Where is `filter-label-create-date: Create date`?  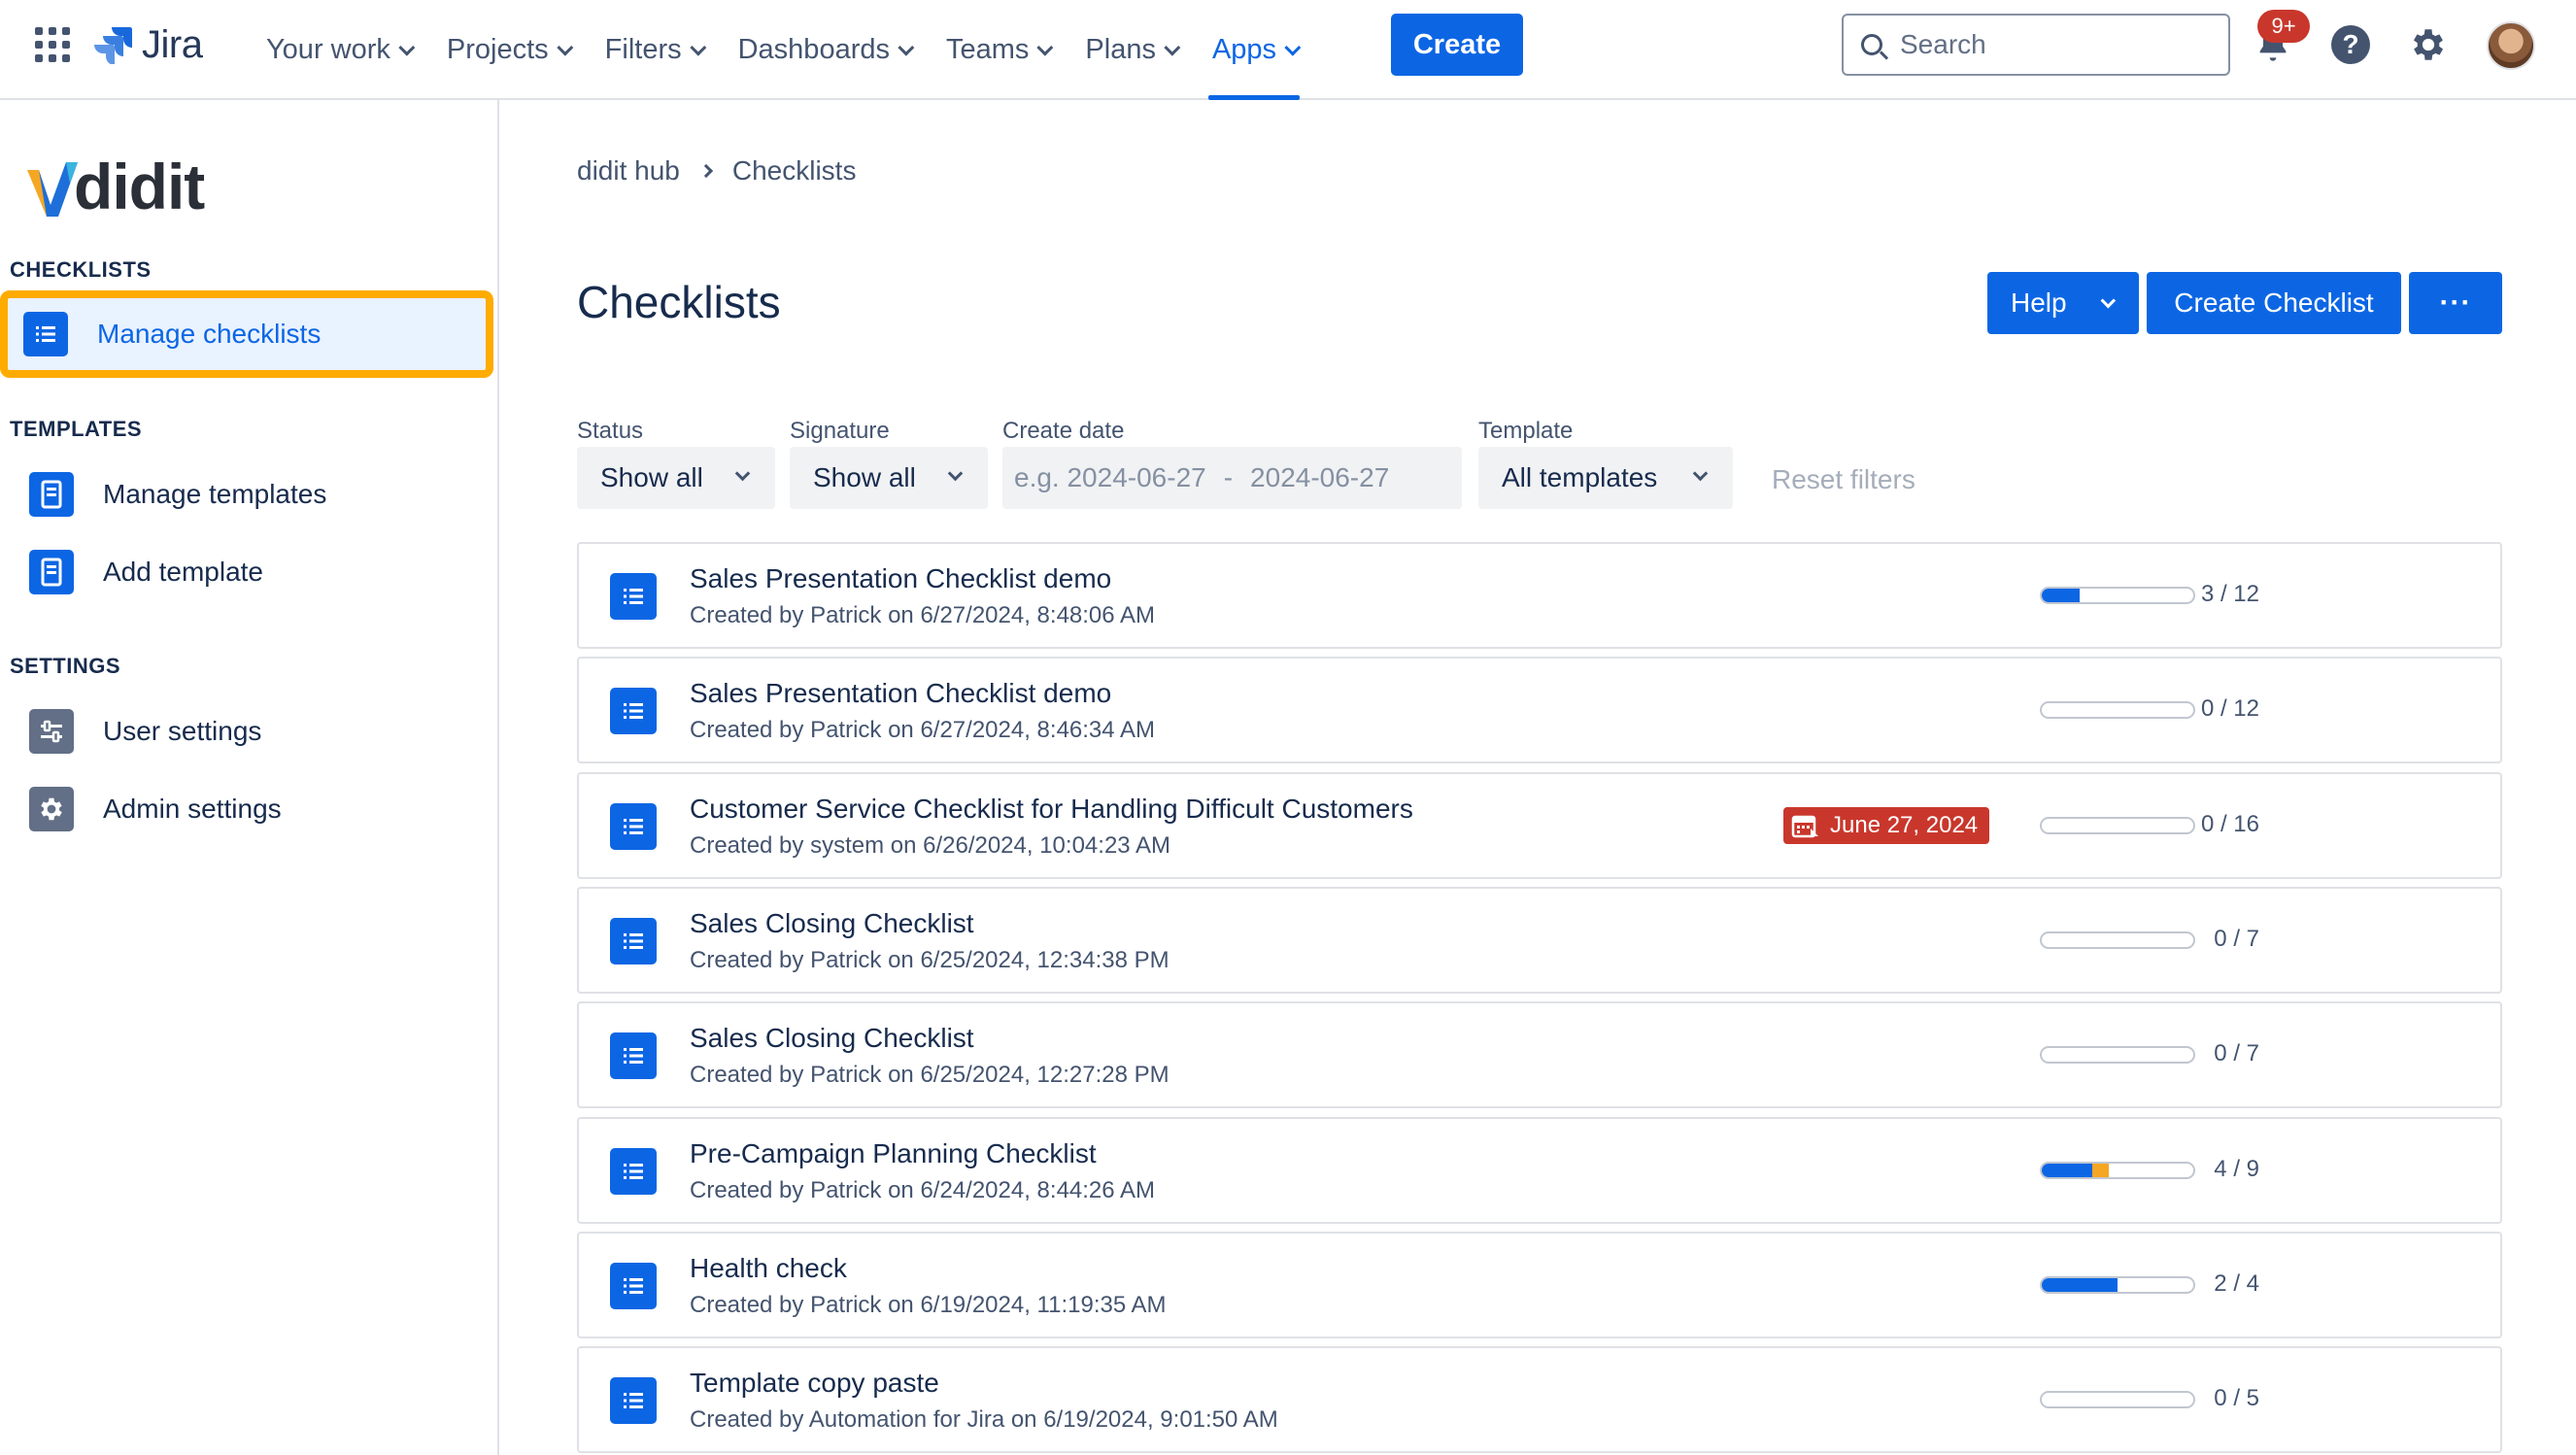 filter-label-create-date: Create date is located at coordinates (1063, 431).